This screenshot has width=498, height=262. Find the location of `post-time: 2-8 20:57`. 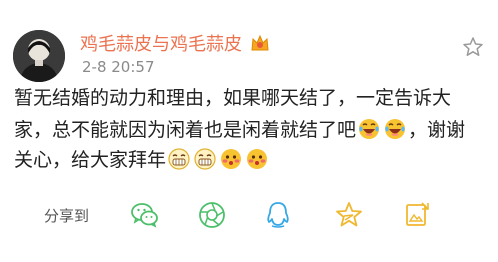

post-time: 2-8 20:57 is located at coordinates (118, 67).